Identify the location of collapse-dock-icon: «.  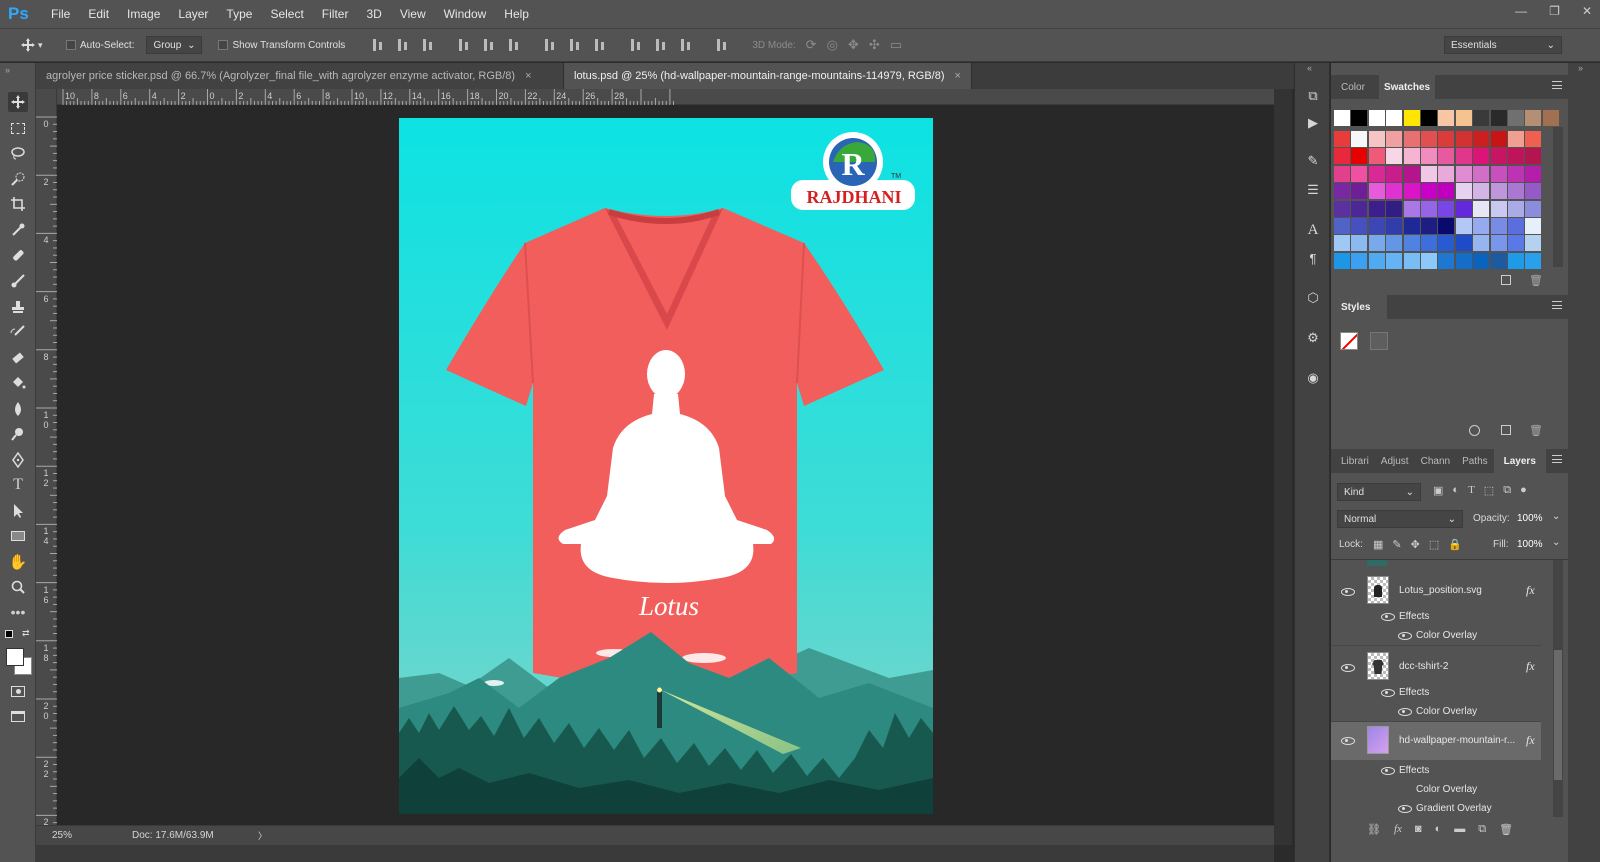
(1309, 68).